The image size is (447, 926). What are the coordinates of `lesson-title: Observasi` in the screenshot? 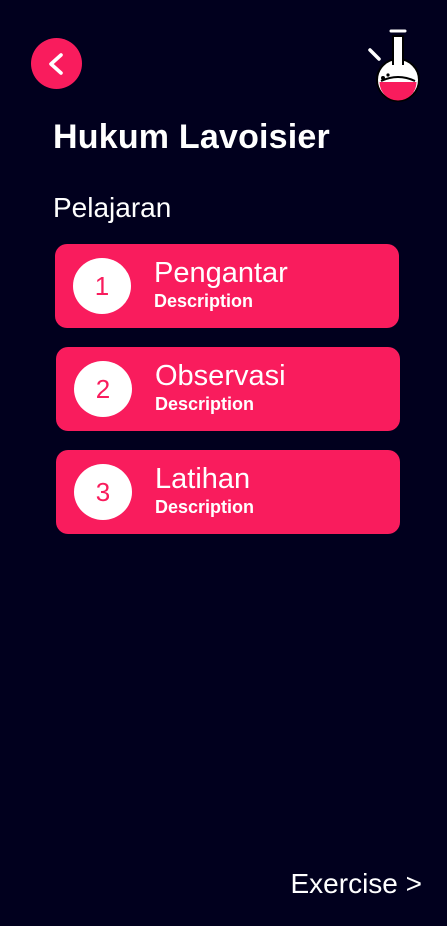 It's located at (220, 376).